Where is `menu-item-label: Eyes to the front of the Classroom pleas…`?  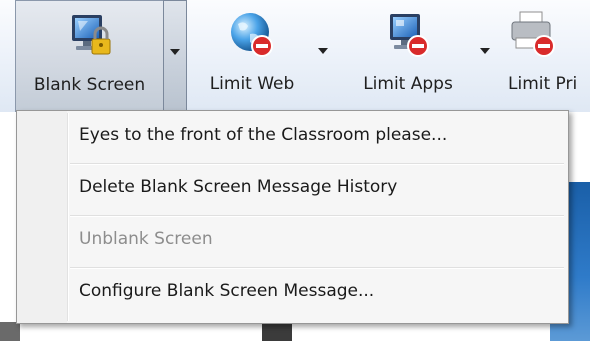
menu-item-label: Eyes to the front of the Classroom pleas… is located at coordinates (263, 135).